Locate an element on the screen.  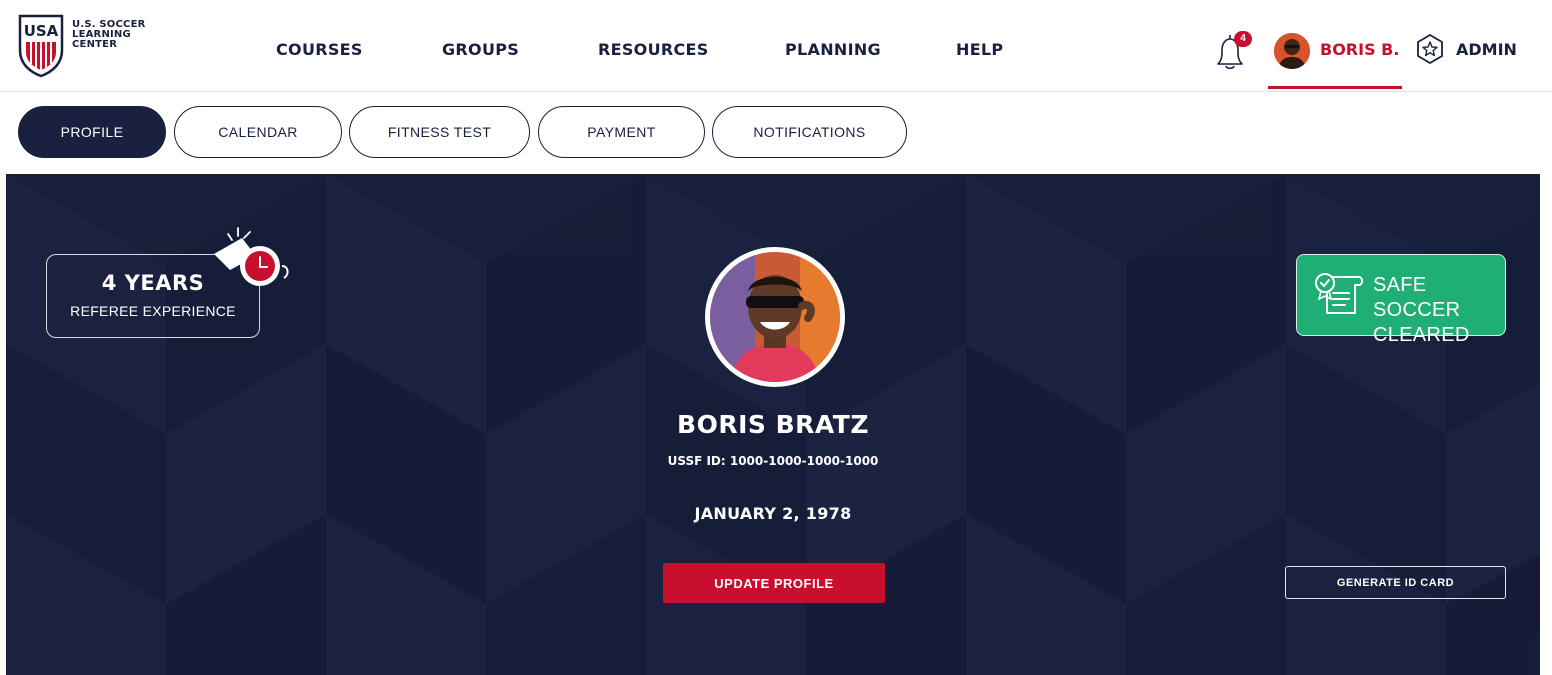
user-menu: BORIS B. is located at coordinates (1335, 46).